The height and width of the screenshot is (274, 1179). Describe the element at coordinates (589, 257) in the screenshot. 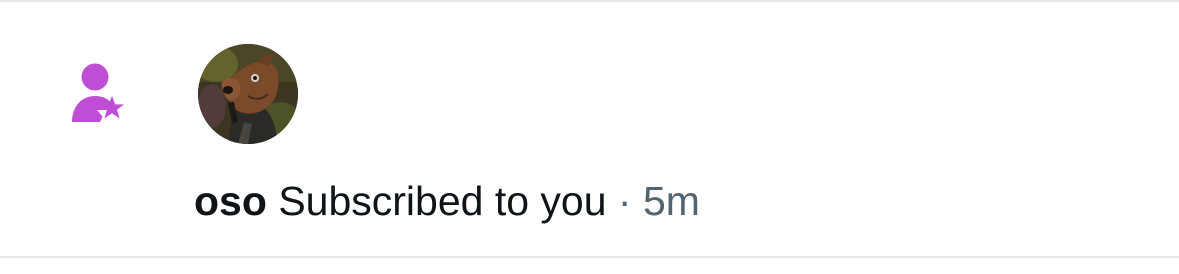

I see `bottom-divider` at that location.